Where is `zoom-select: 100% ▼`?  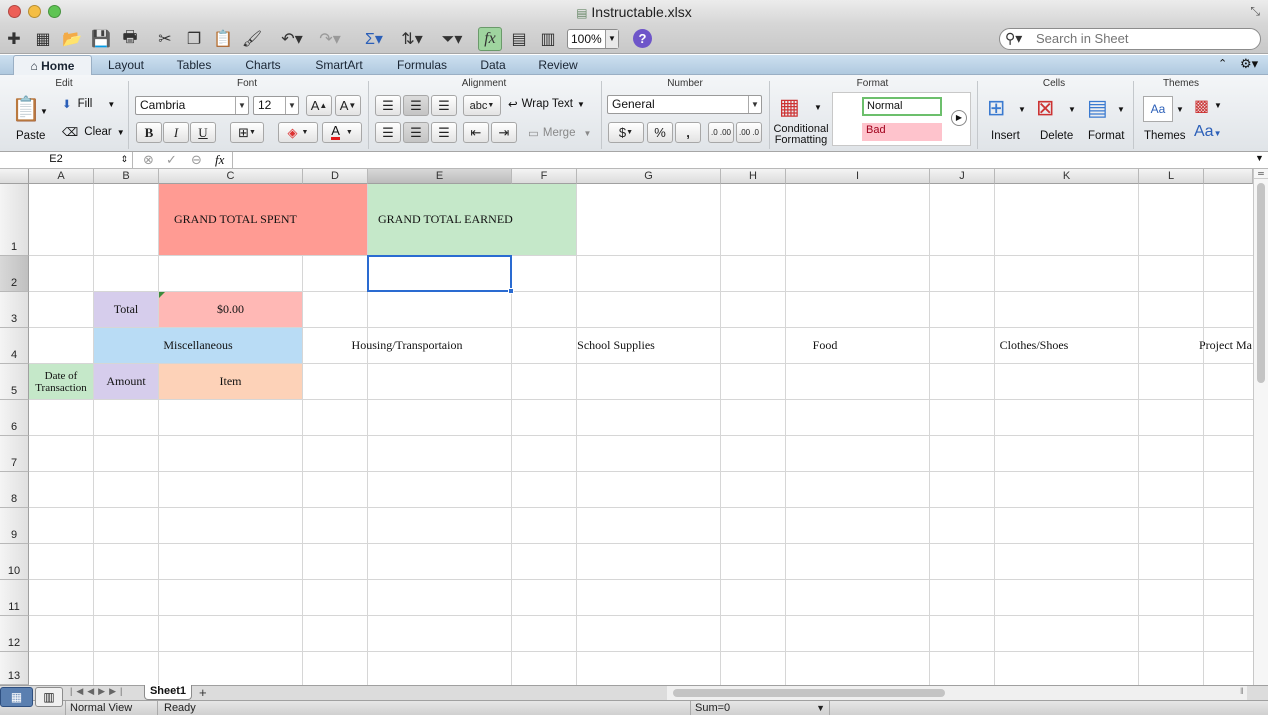
zoom-select: 100% ▼ is located at coordinates (593, 39).